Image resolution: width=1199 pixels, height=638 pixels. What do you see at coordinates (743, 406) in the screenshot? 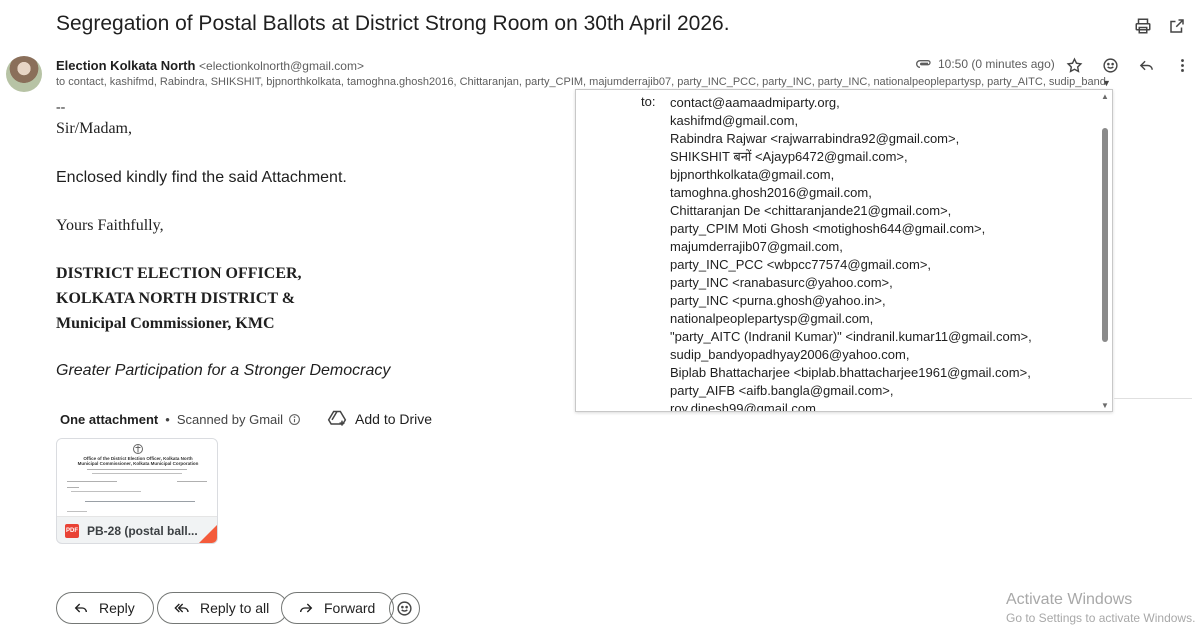
I see `recipient-item: roy.dinesh99@gmail.com` at bounding box center [743, 406].